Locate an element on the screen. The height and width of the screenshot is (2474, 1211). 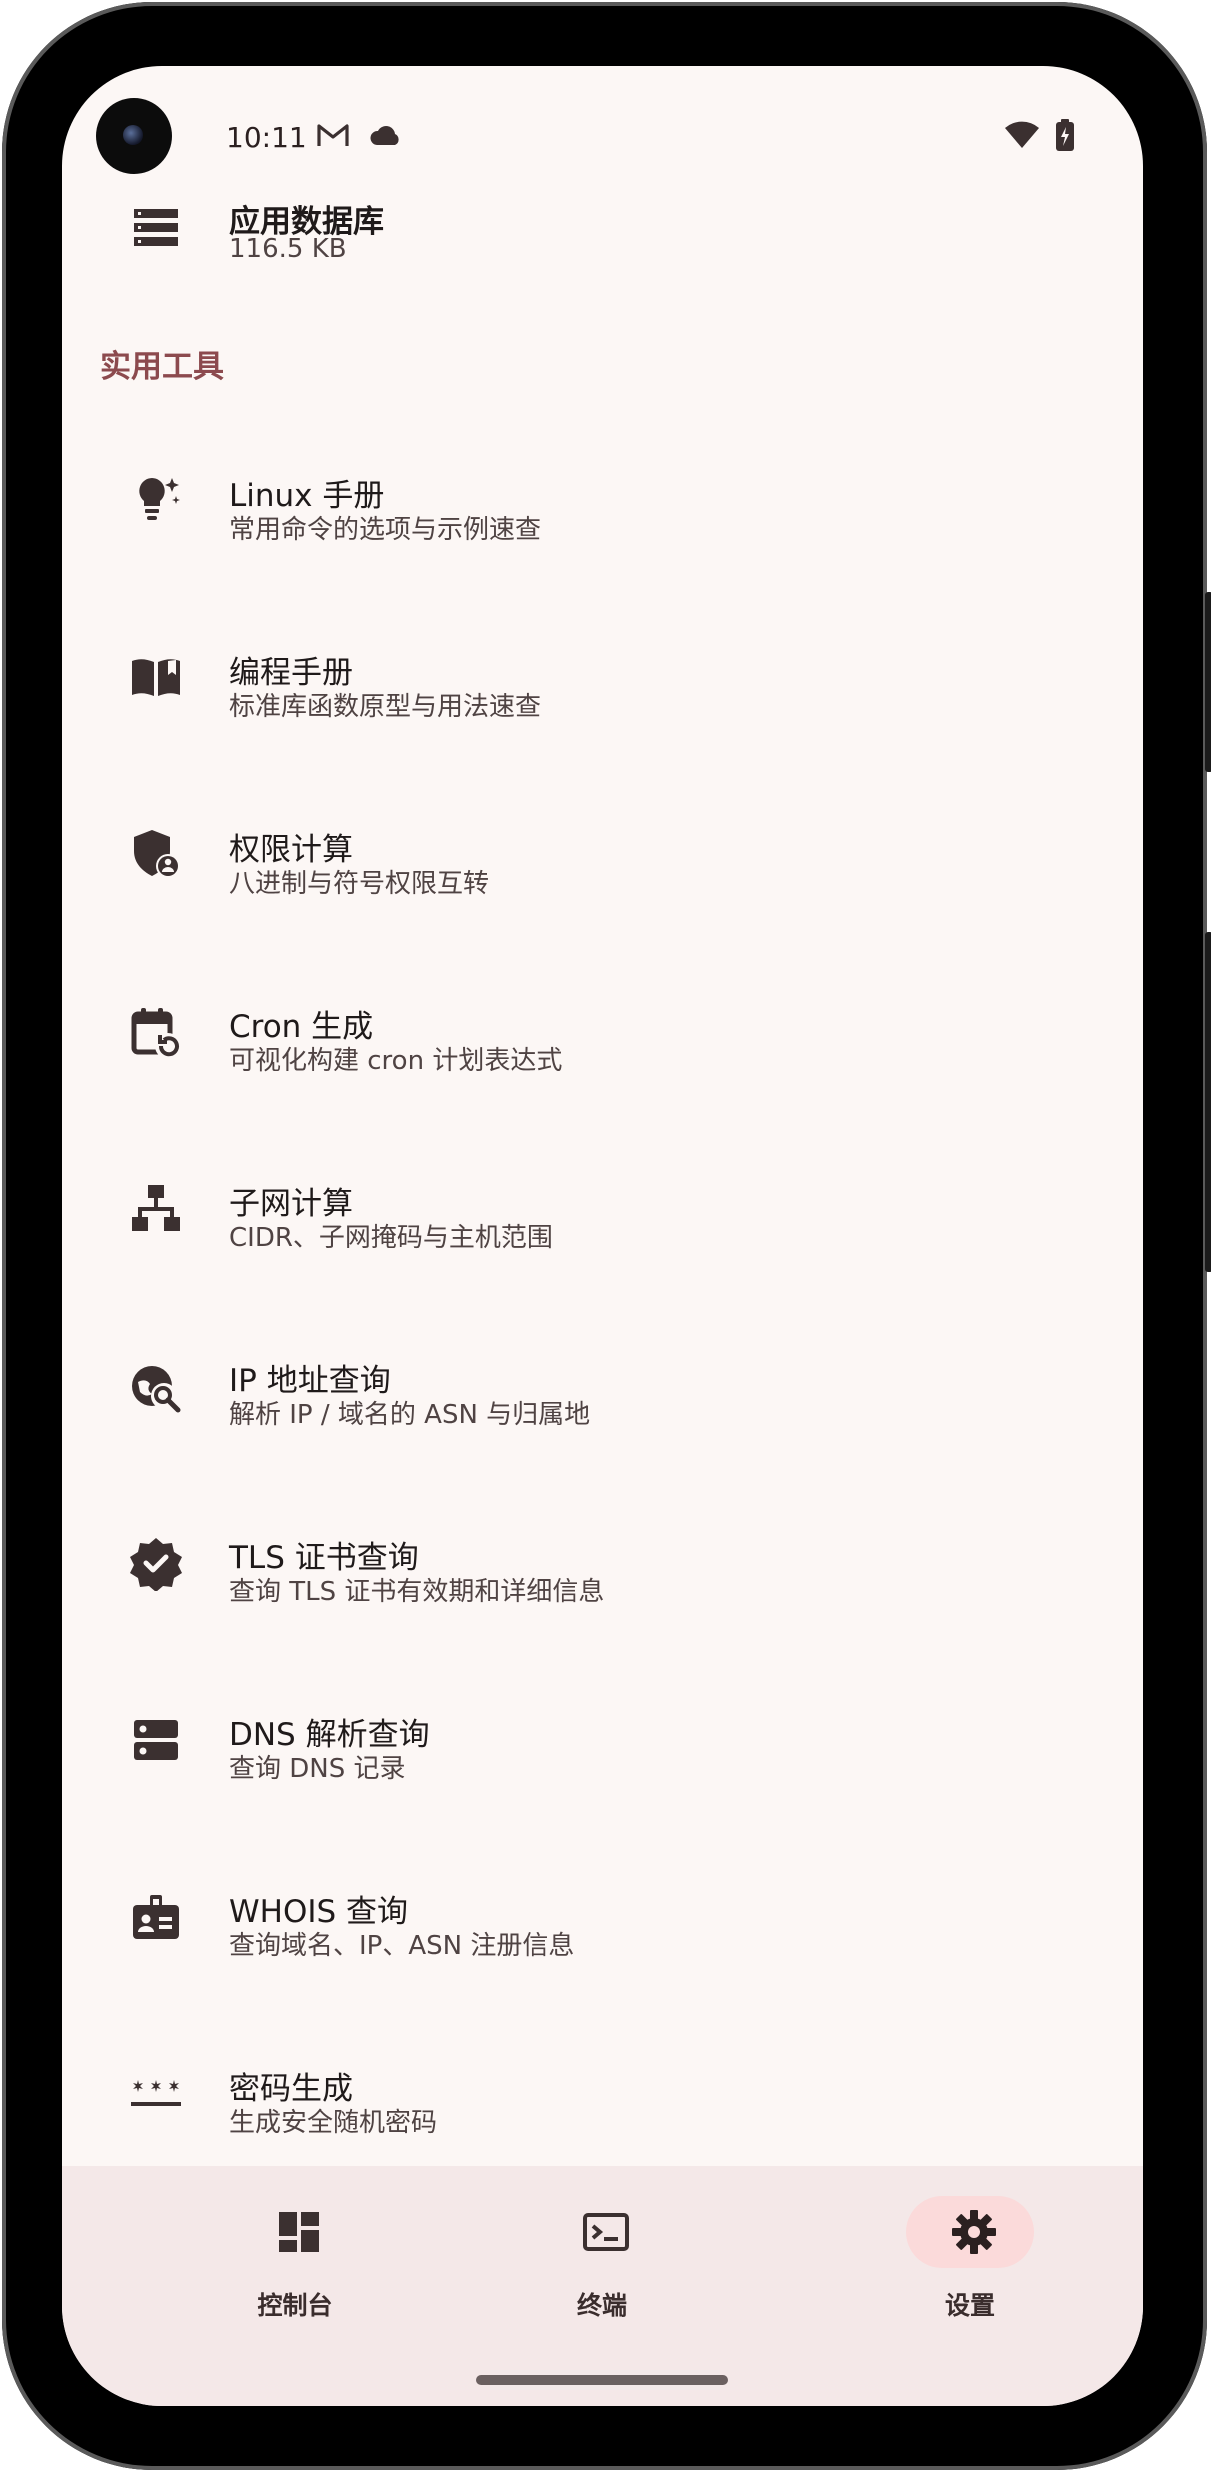
wifi-icon is located at coordinates (1022, 137).